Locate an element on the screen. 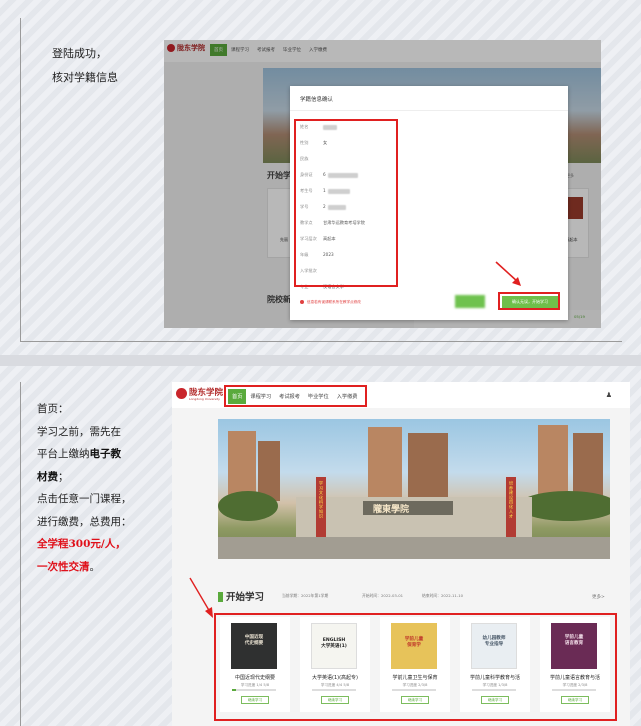  pillar-slogan: 学习文化科学知识 is located at coordinates (321, 500).